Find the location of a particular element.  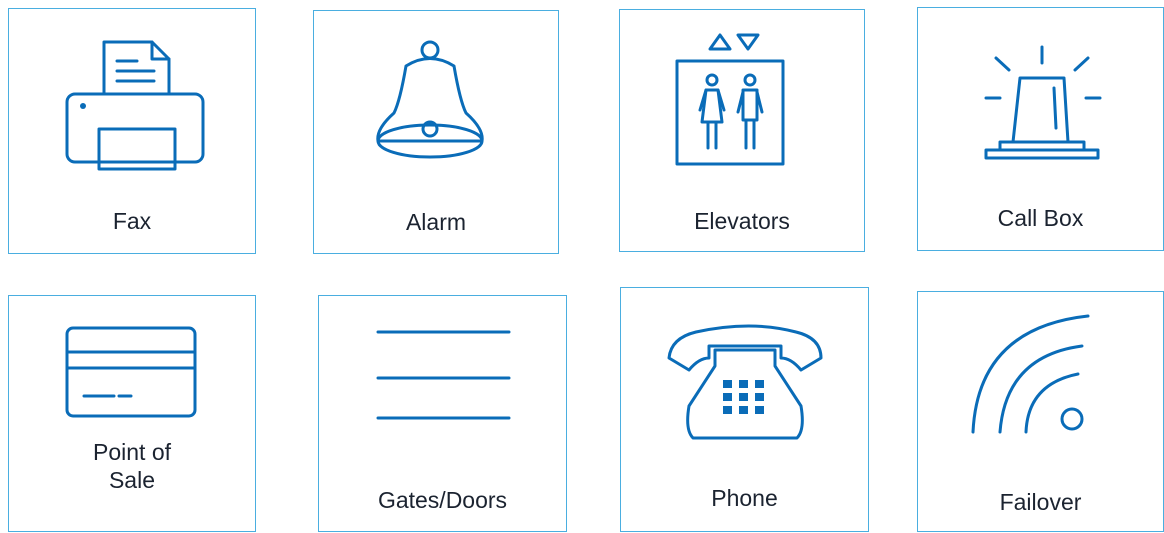

tile-failover: Failover is located at coordinates (1040, 411).